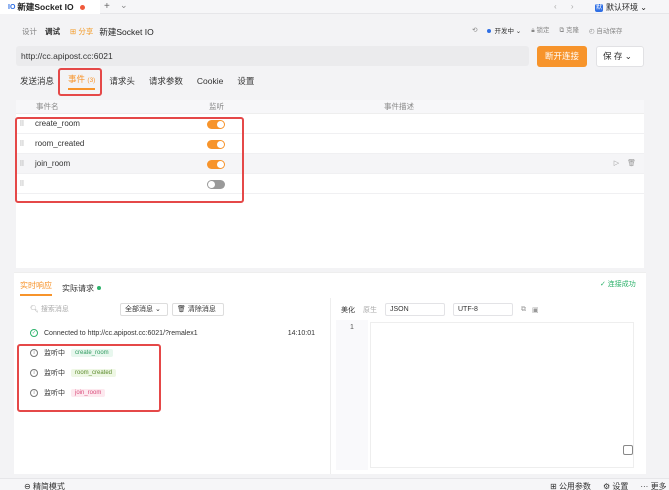 The image size is (669, 490). I want to click on socket-io-icon: IO, so click(12, 7).